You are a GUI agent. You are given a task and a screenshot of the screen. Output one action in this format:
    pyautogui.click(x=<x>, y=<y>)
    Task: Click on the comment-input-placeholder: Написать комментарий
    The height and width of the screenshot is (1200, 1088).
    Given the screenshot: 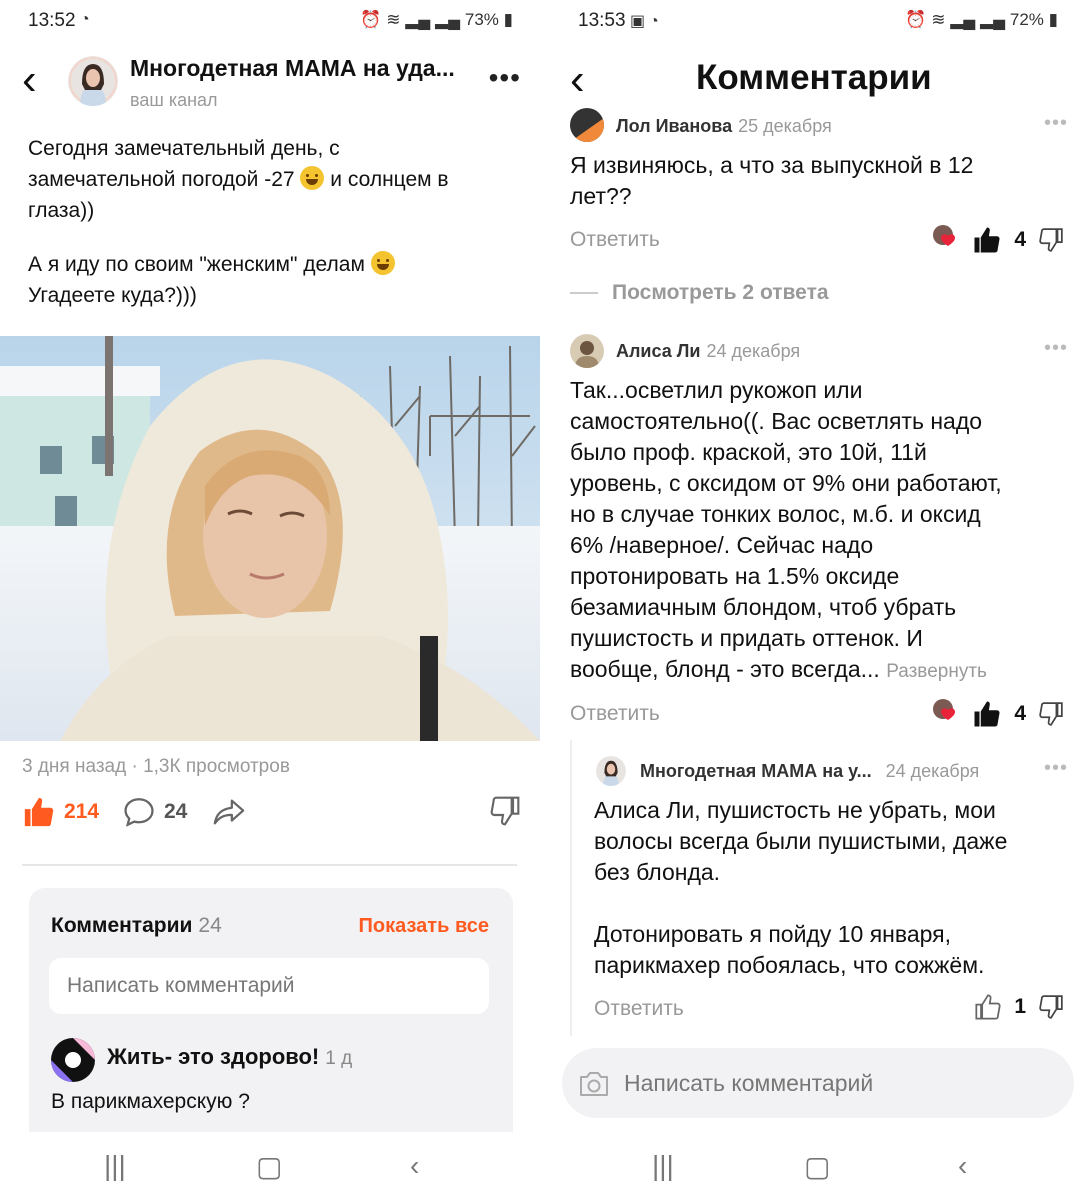 What is the action you would take?
    pyautogui.click(x=749, y=1083)
    